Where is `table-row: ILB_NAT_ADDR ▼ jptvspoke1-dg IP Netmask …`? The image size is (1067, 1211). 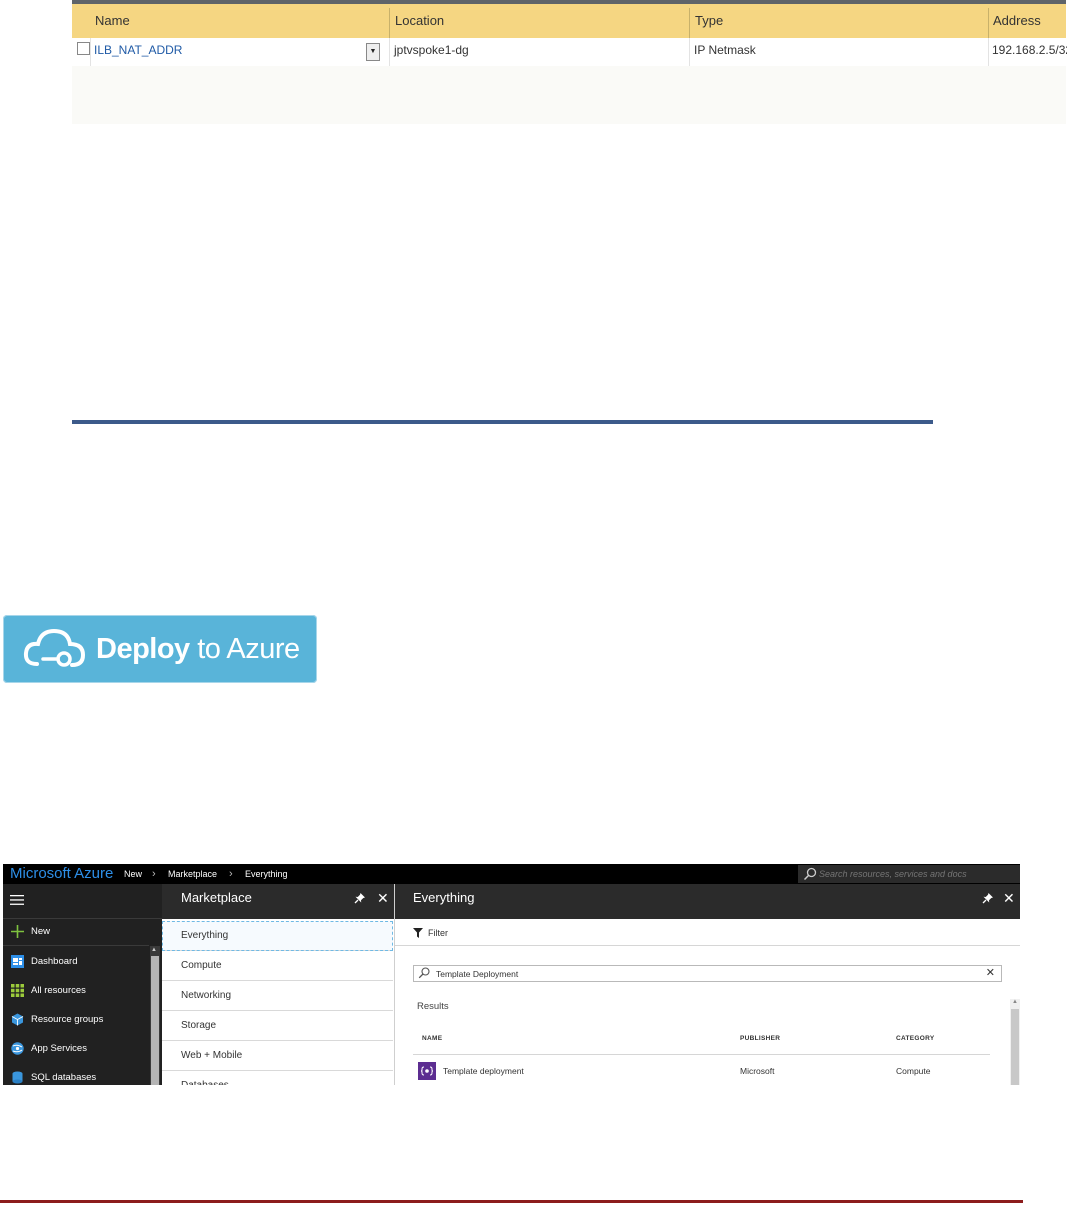 table-row: ILB_NAT_ADDR ▼ jptvspoke1-dg IP Netmask … is located at coordinates (569, 52).